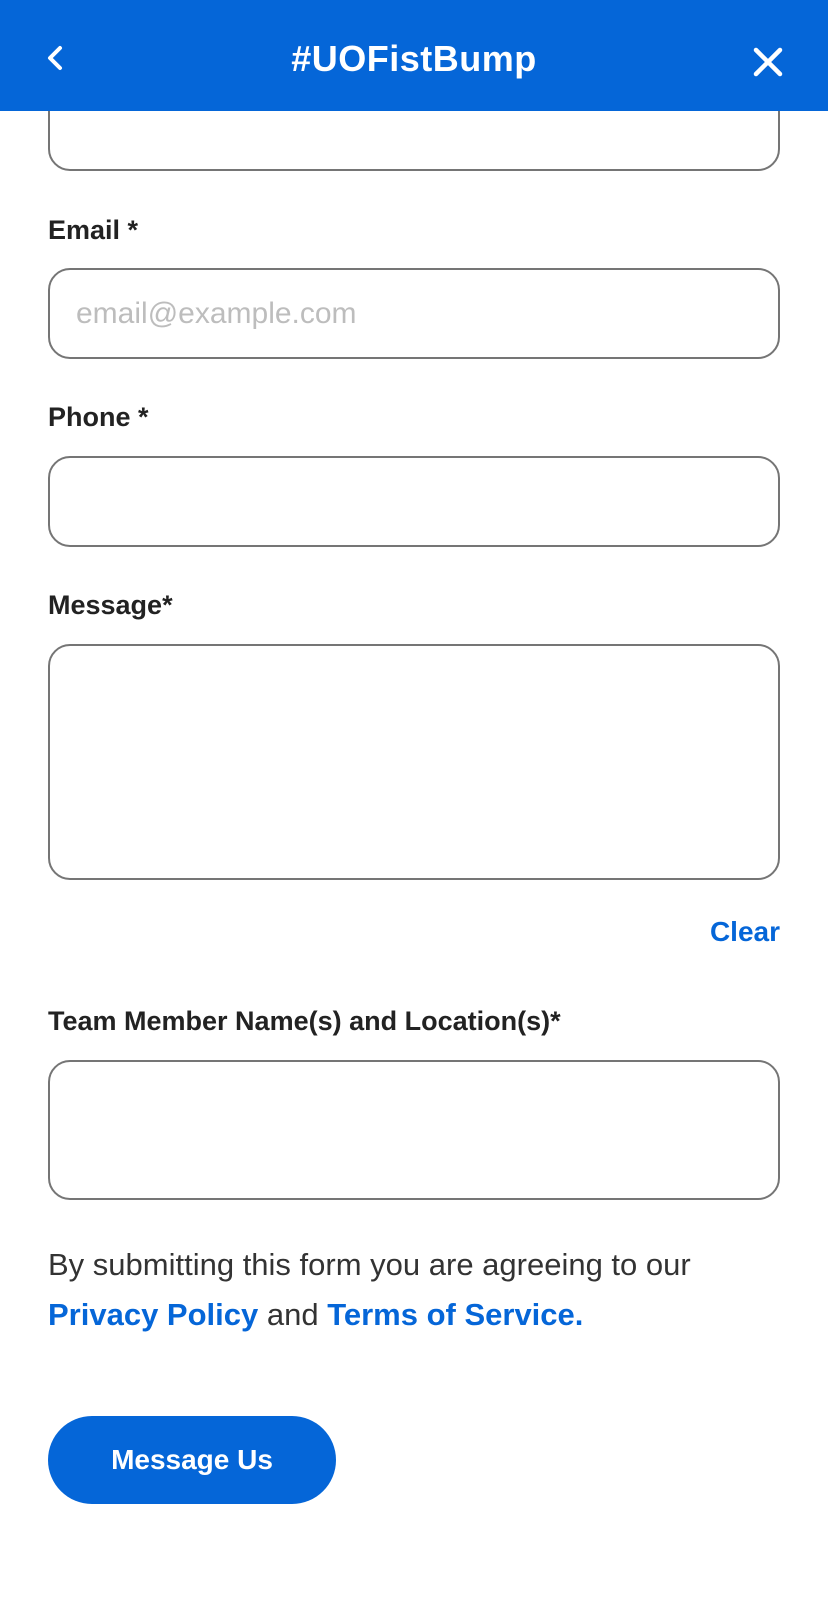  Describe the element at coordinates (745, 932) in the screenshot. I see `clear-button: Clear` at that location.